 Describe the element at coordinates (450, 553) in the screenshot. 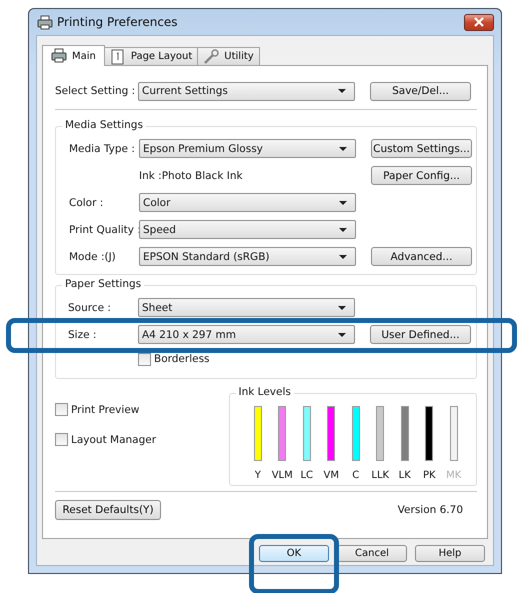

I see `button: Help` at that location.